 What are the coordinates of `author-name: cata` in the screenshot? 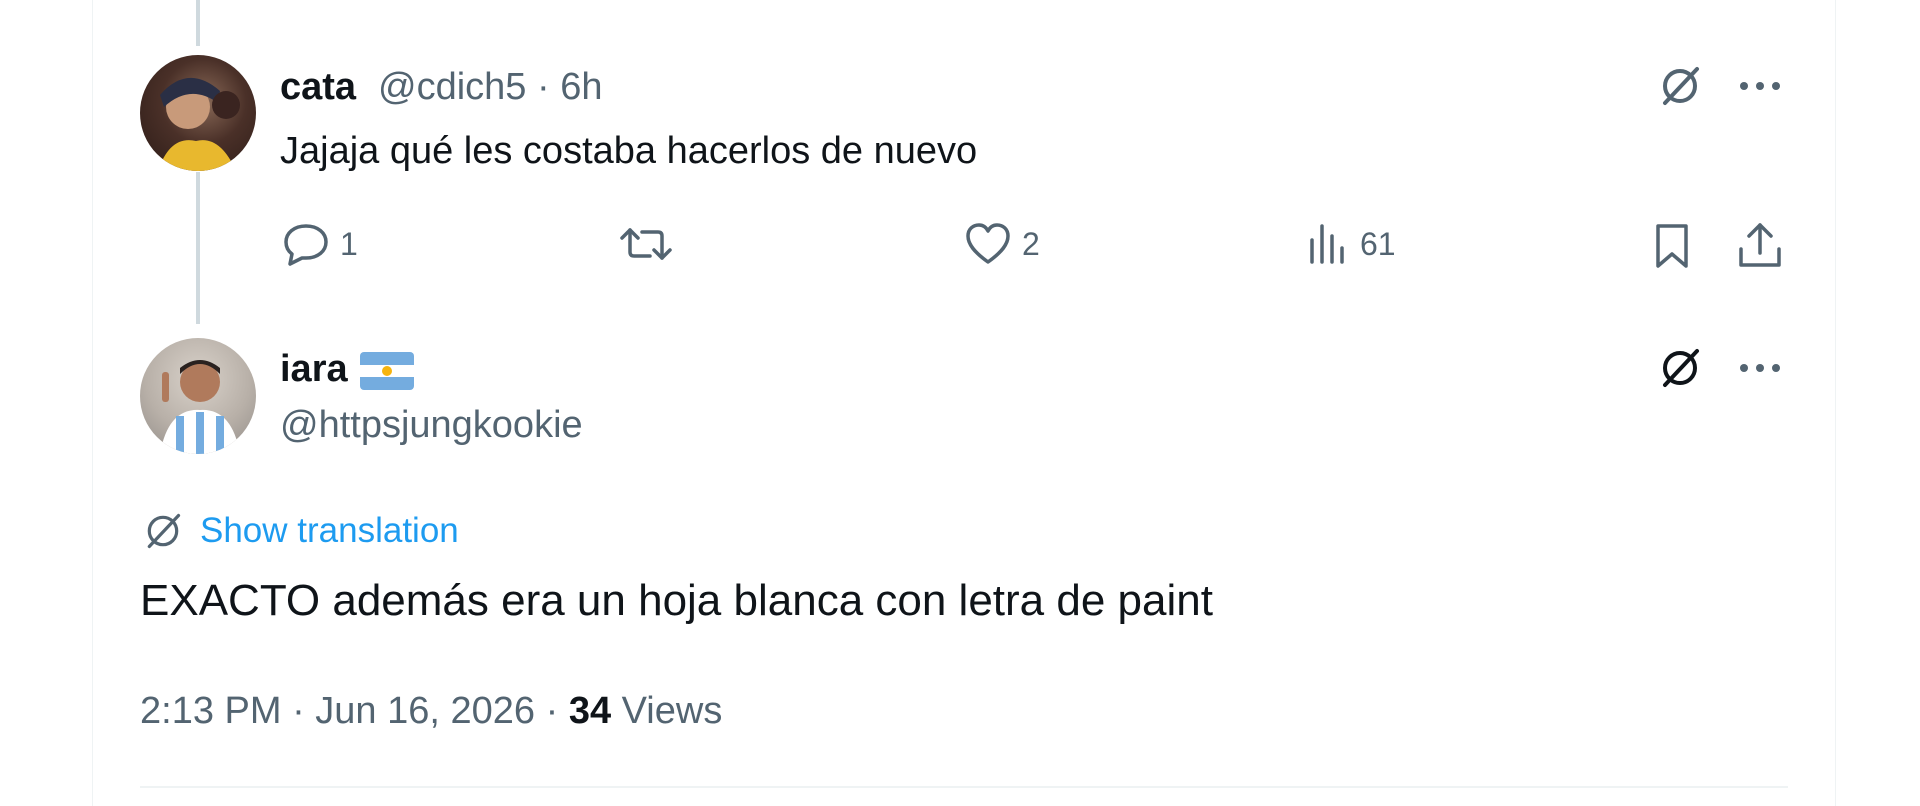 It's located at (318, 87).